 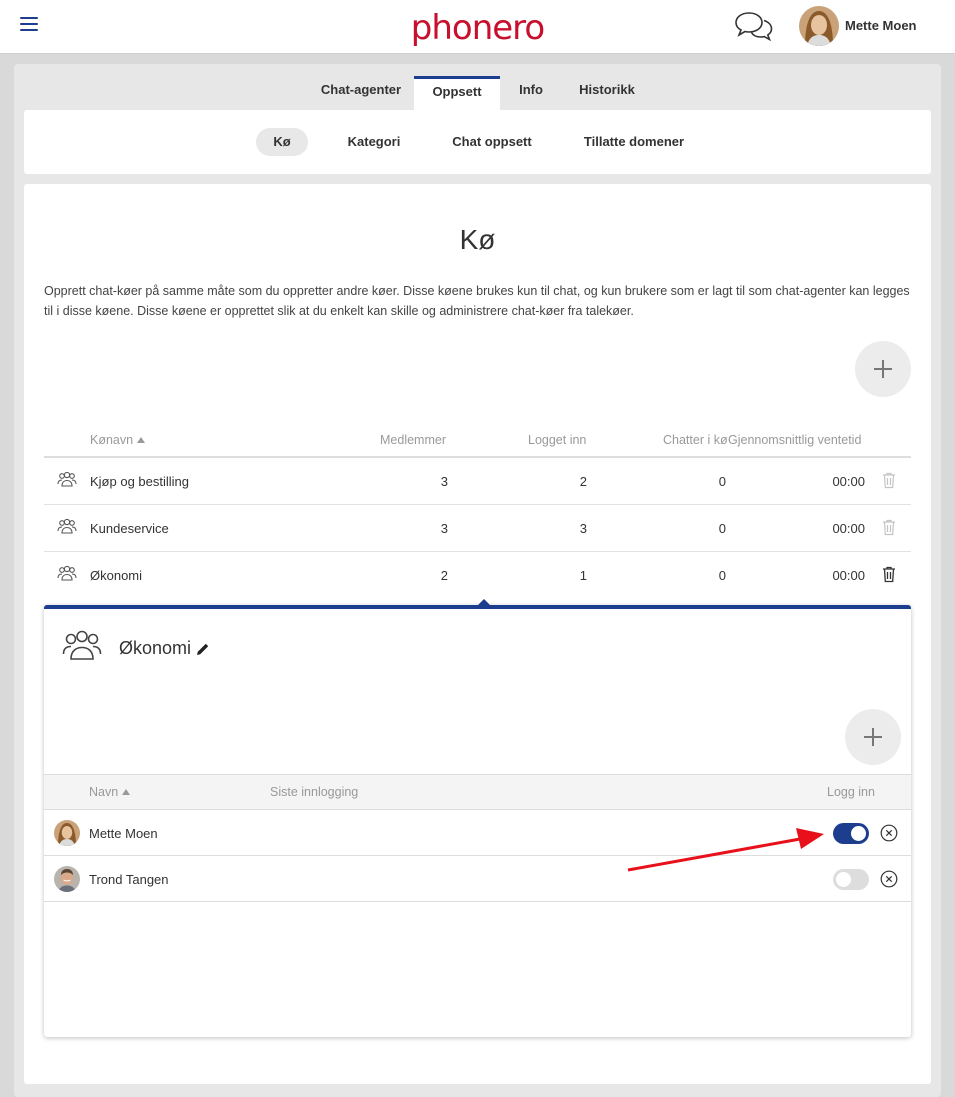 I want to click on column-medlemmer: Medlemmer, so click(x=413, y=440).